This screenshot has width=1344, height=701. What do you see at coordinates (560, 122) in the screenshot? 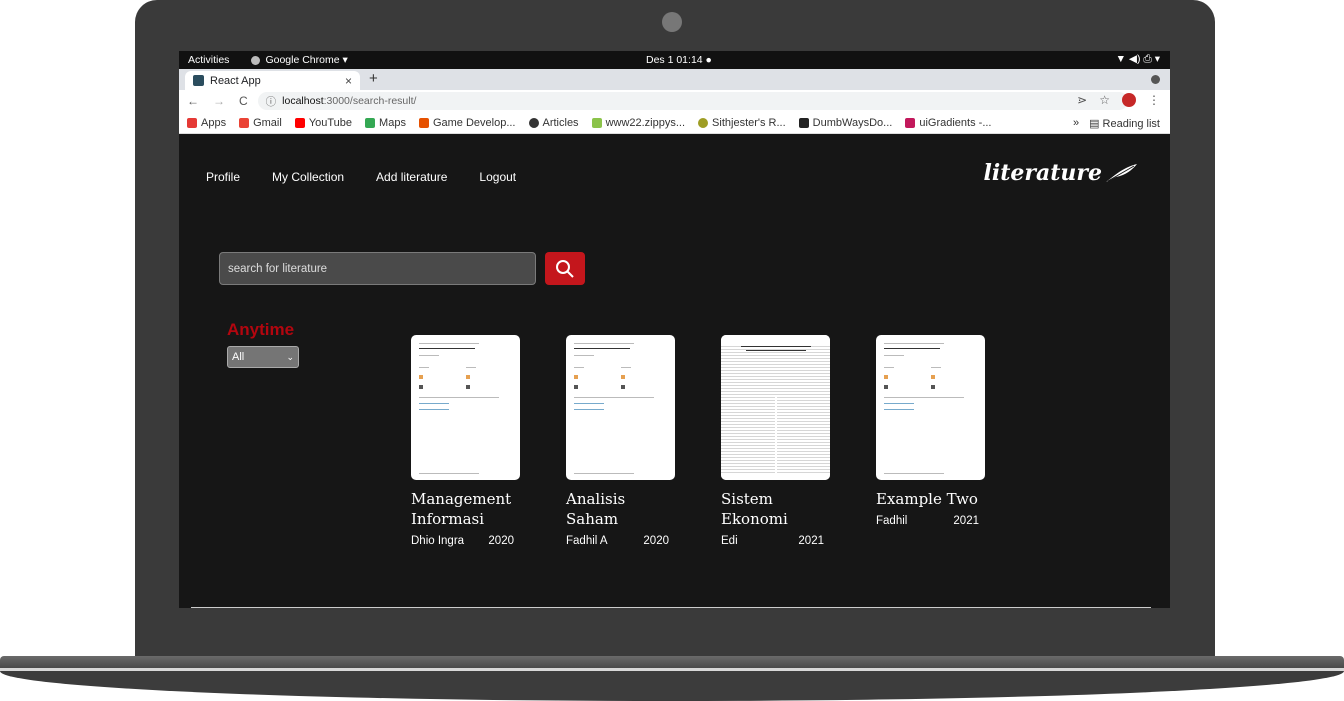
I see `bookmark-label: Articles` at bounding box center [560, 122].